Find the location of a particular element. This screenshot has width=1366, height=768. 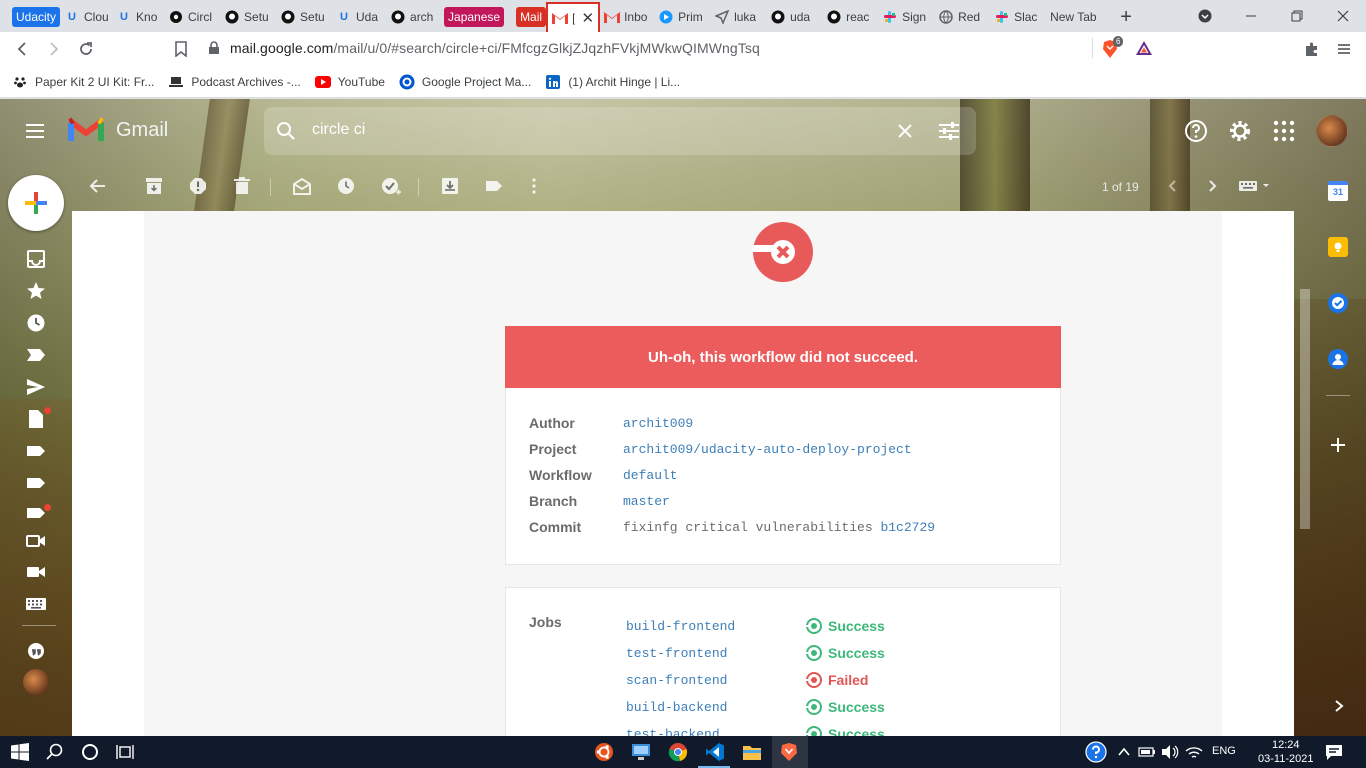

account-avatar is located at coordinates (1332, 131).